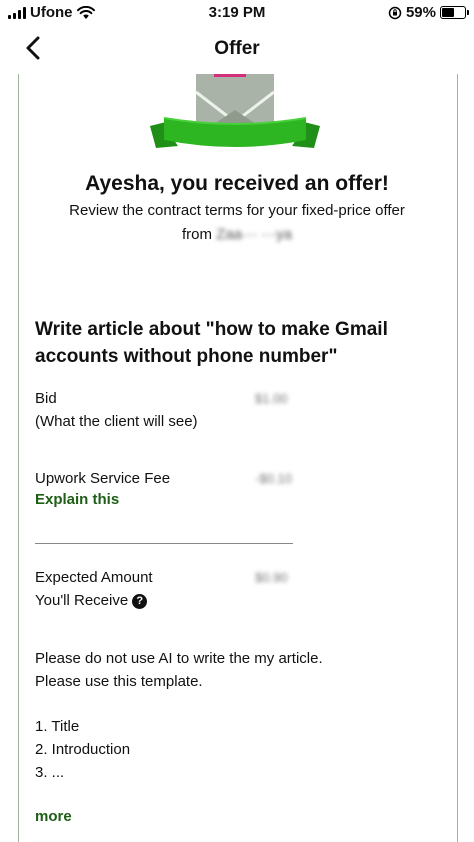 The width and height of the screenshot is (474, 842). I want to click on offer-envelope-illustration, so click(235, 111).